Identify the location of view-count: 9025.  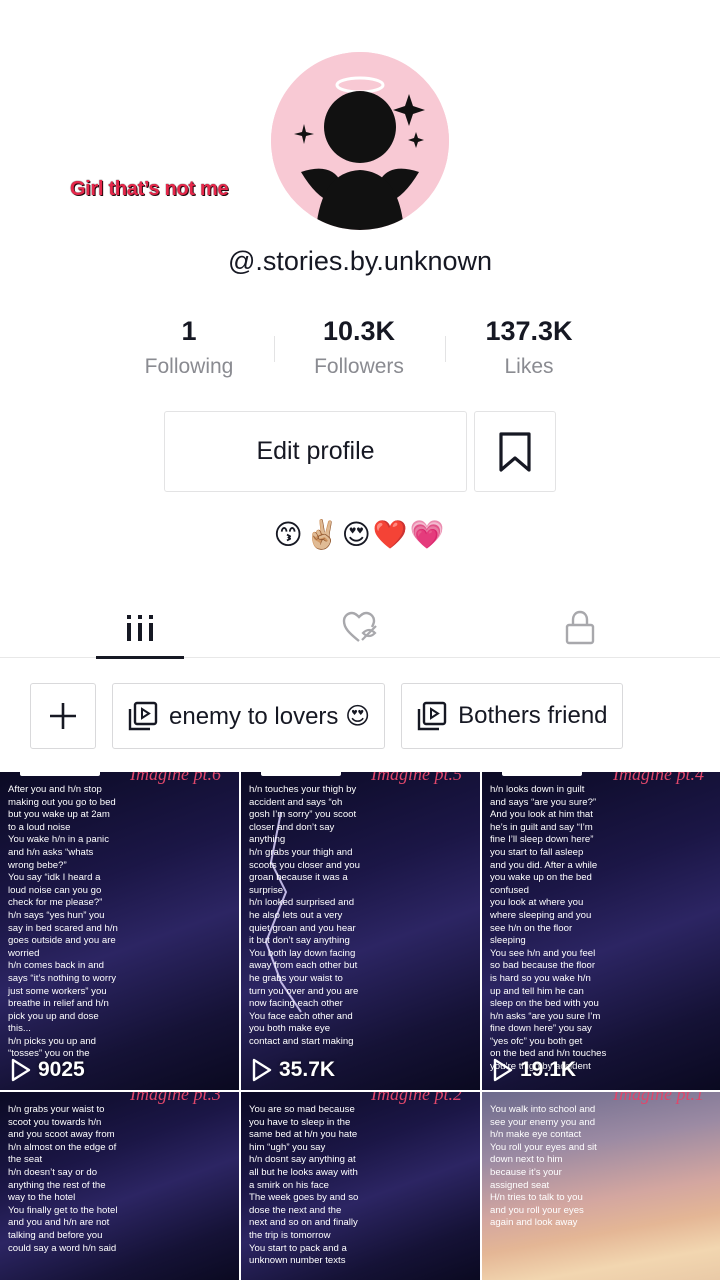
(47, 1070).